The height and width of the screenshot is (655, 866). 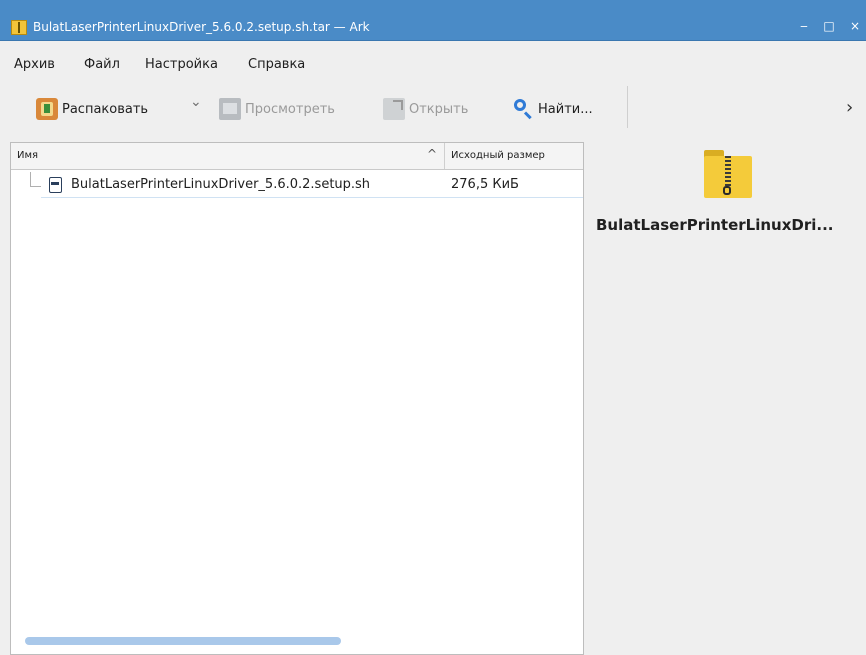 I want to click on preview-icon, so click(x=230, y=109).